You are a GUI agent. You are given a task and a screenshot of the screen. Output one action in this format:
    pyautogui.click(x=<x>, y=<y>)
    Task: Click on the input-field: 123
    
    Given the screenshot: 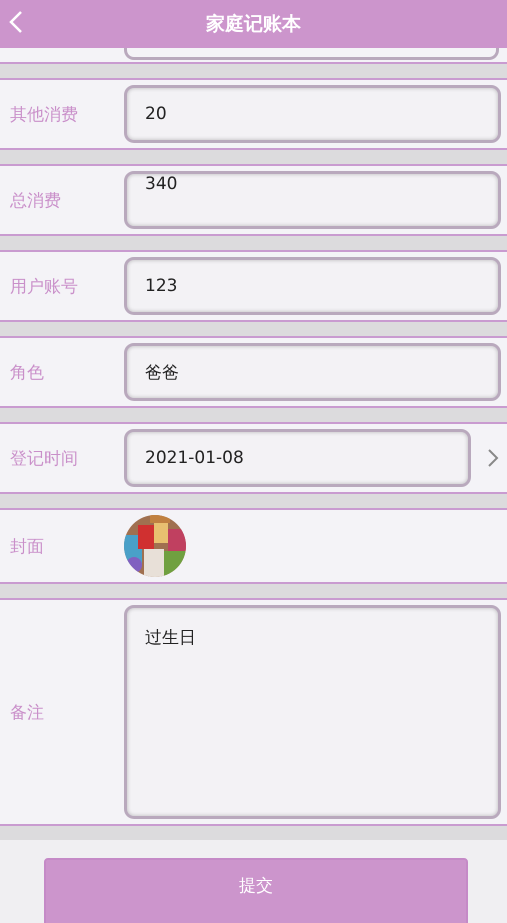 What is the action you would take?
    pyautogui.click(x=312, y=286)
    